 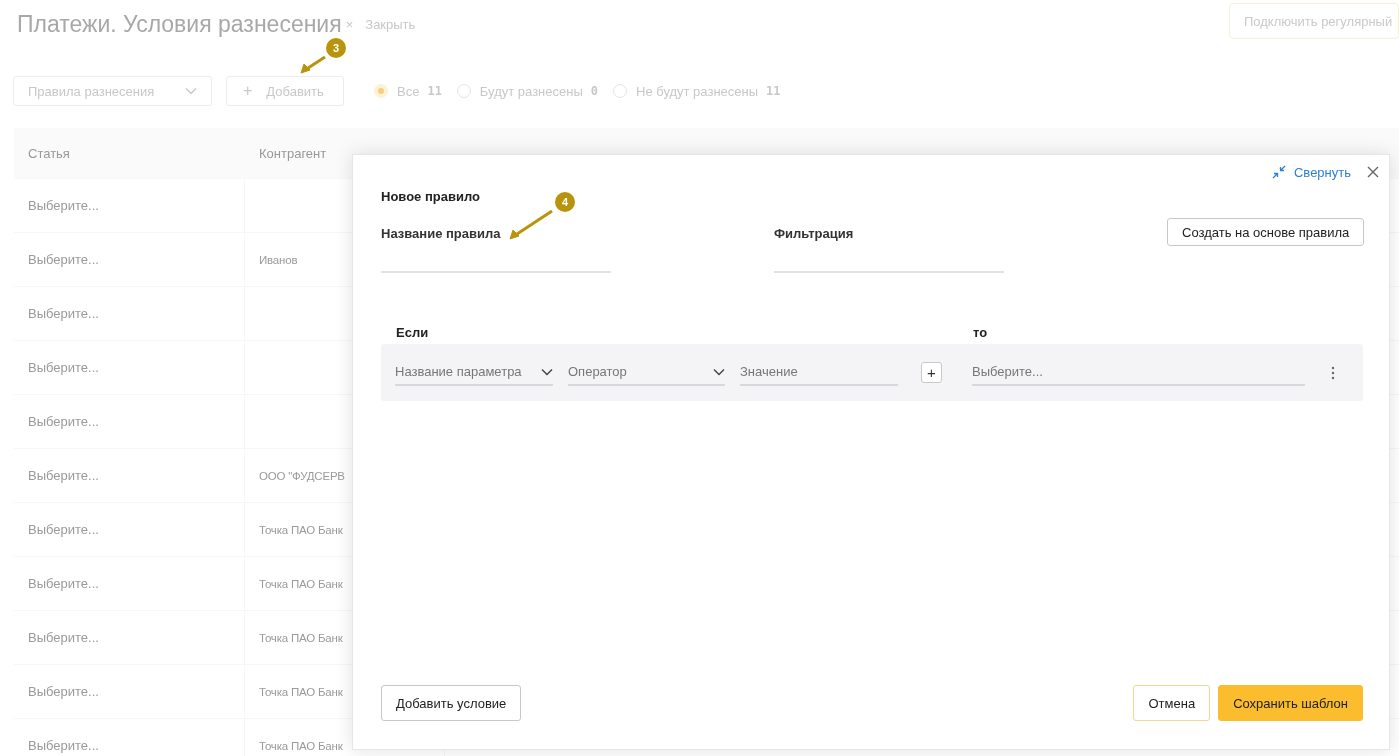 What do you see at coordinates (441, 233) in the screenshot?
I see `field-label: Название правила` at bounding box center [441, 233].